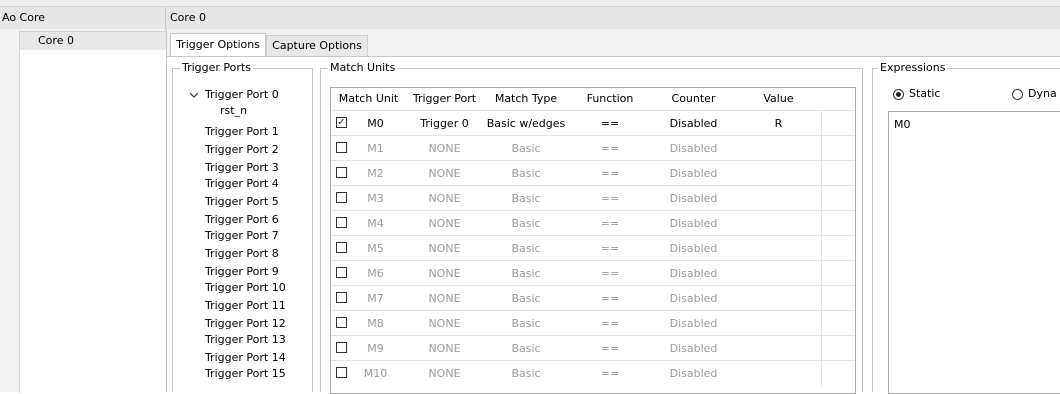  I want to click on trigger-port-item: Trigger Port 4, so click(242, 183).